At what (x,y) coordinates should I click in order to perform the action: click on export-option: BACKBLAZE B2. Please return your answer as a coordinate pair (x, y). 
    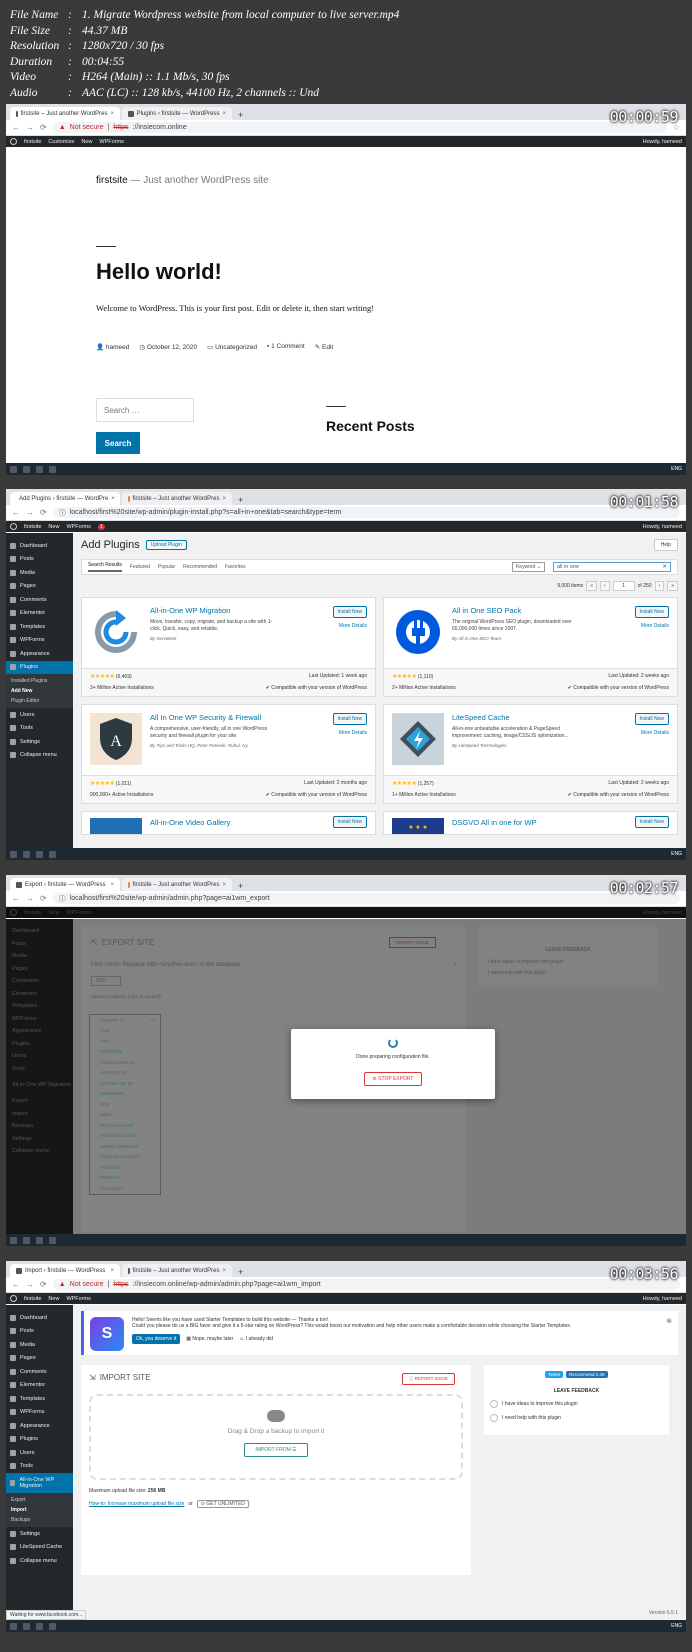
    Looking at the image, I should click on (125, 1083).